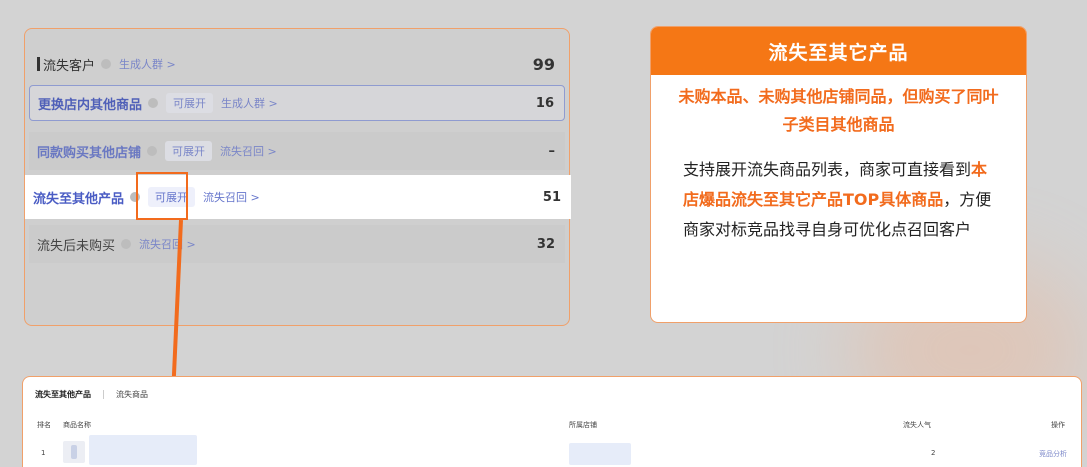 The width and height of the screenshot is (1087, 467). I want to click on column-header-action: 操作, so click(1058, 425).